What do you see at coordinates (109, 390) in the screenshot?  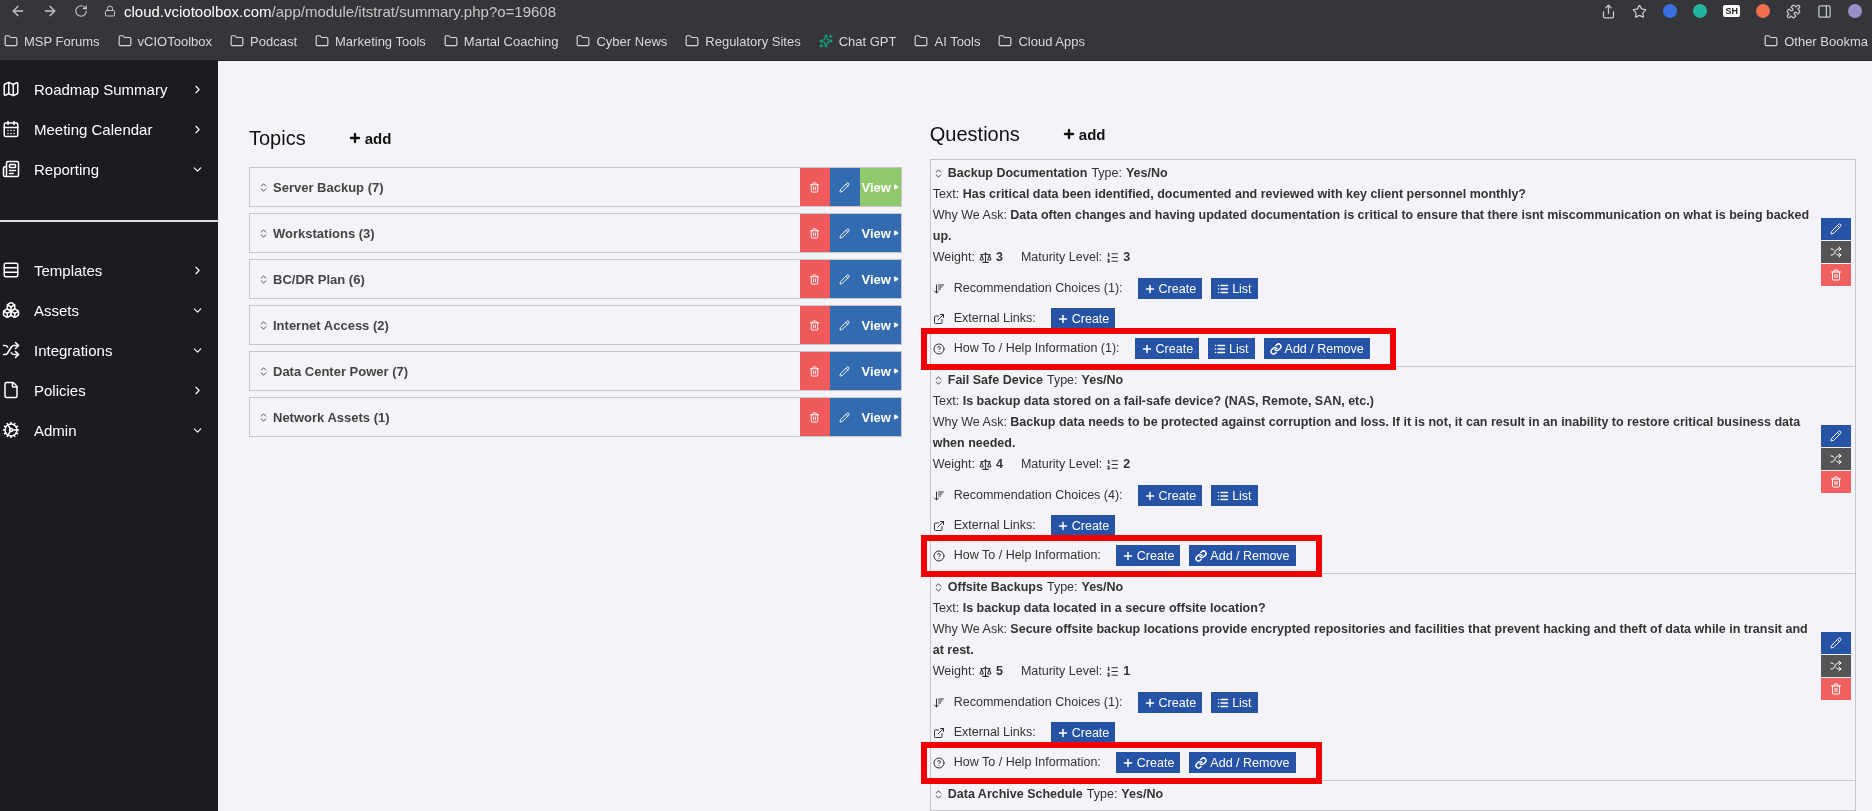 I see `sidebar-item: Policies` at bounding box center [109, 390].